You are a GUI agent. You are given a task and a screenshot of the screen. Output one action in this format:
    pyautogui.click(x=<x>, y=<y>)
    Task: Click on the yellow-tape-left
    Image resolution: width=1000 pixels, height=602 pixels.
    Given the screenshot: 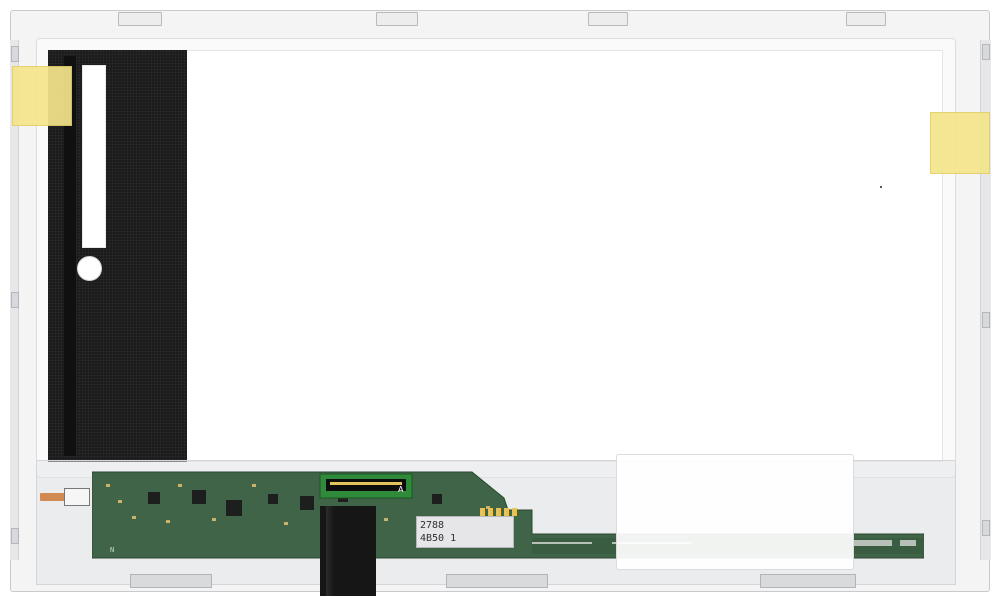 What is the action you would take?
    pyautogui.click(x=42, y=96)
    